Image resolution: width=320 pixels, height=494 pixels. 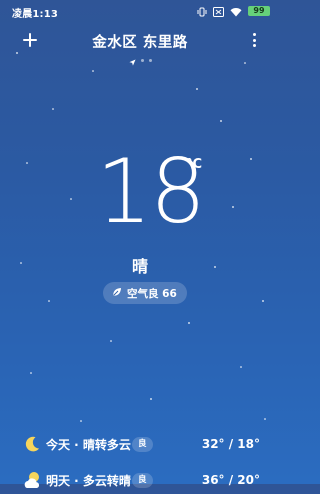 What do you see at coordinates (202, 11) in the screenshot?
I see `vibrate-icon` at bounding box center [202, 11].